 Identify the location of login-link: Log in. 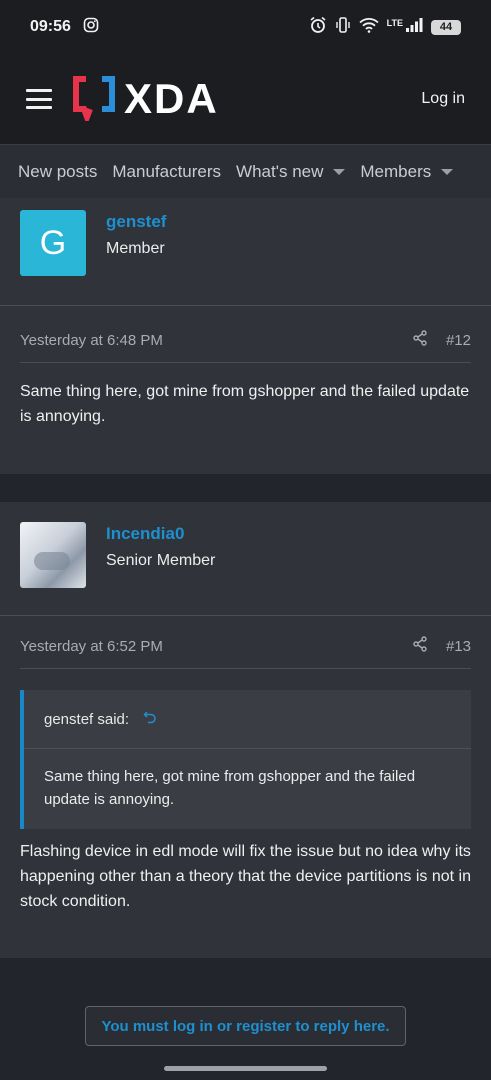
(443, 99).